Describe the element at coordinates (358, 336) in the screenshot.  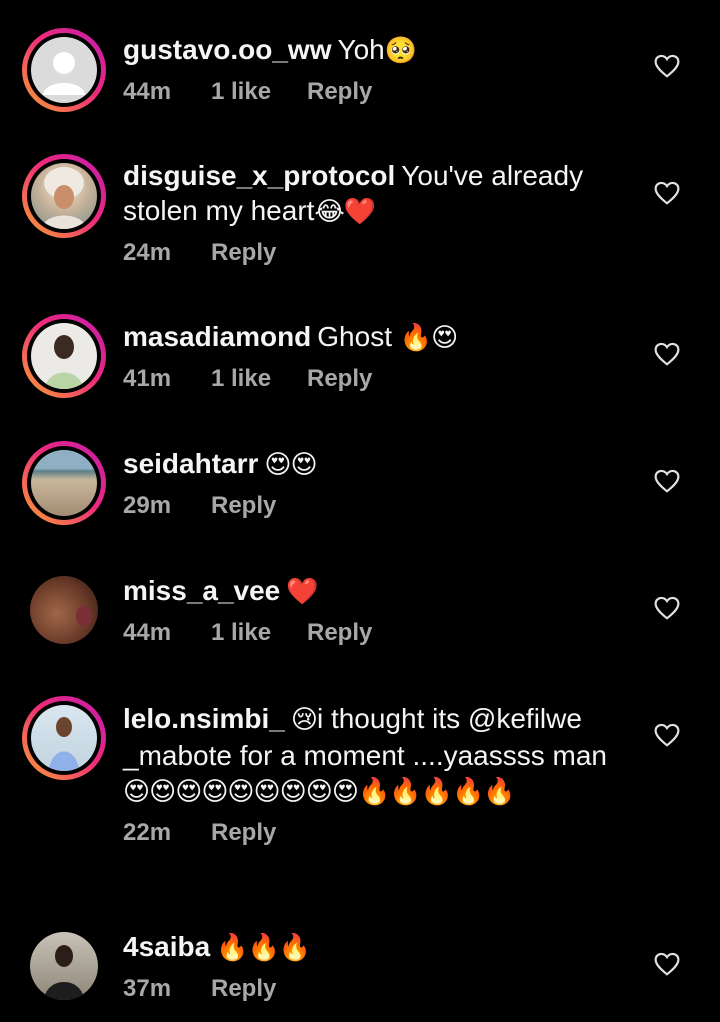
I see `comment-message: Ghost` at that location.